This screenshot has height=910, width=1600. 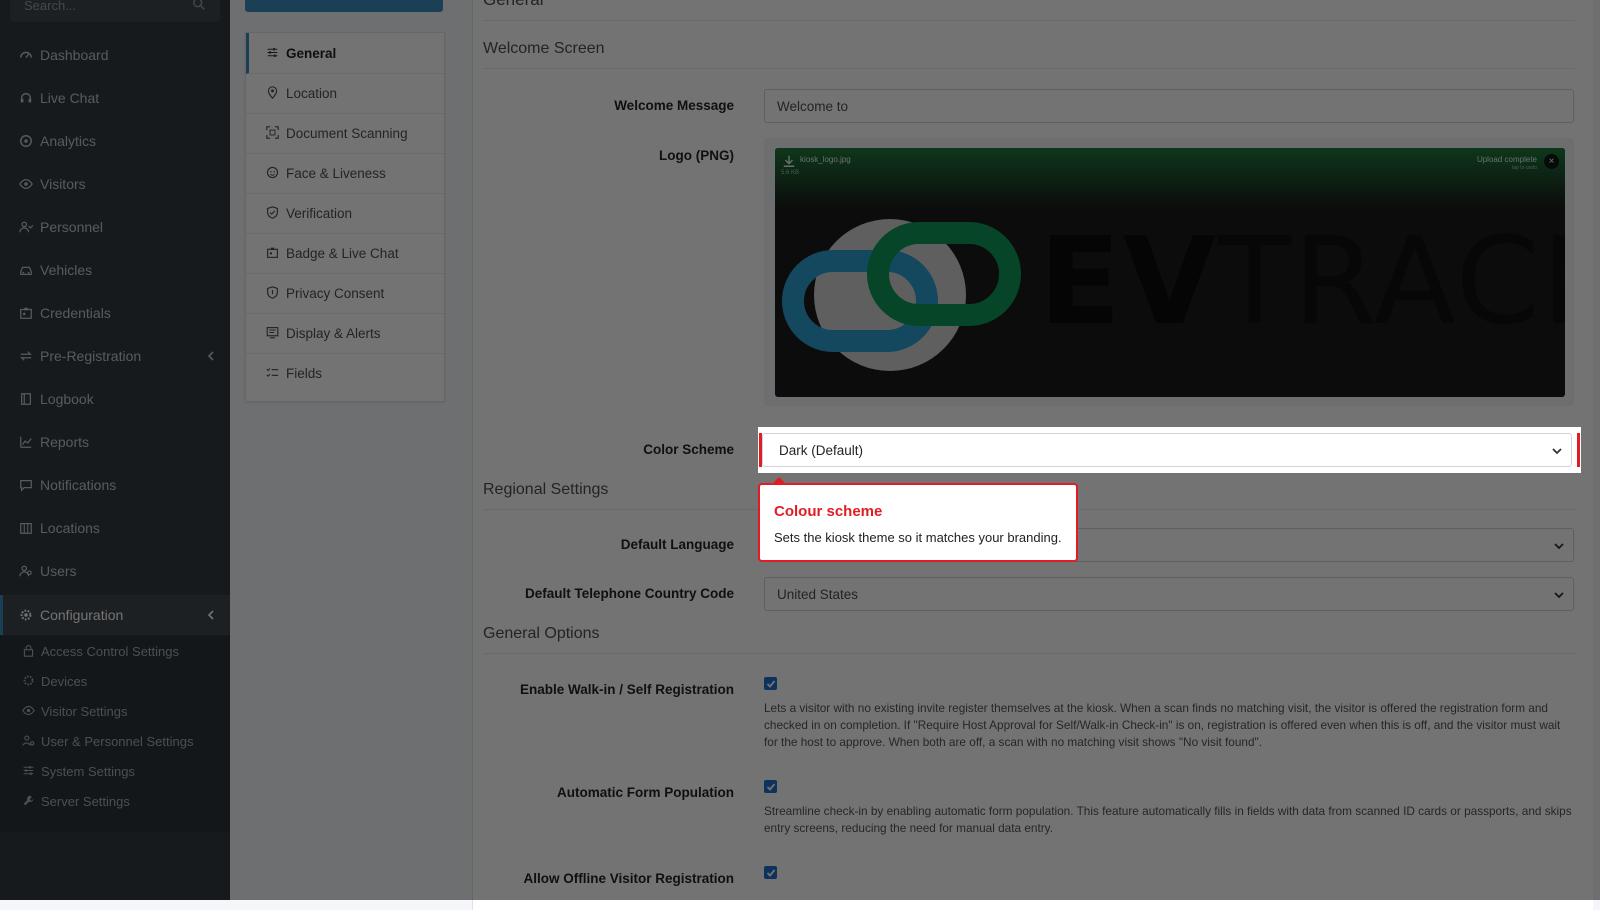 What do you see at coordinates (345, 53) in the screenshot?
I see `settings-tab-general: General` at bounding box center [345, 53].